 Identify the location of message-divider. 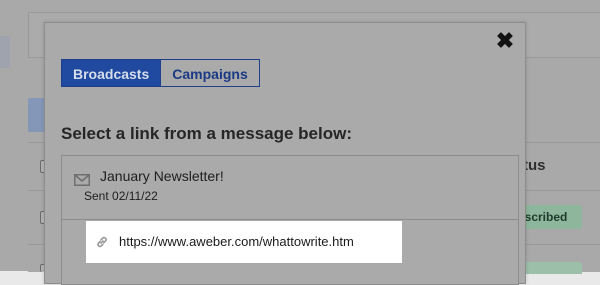
(290, 219).